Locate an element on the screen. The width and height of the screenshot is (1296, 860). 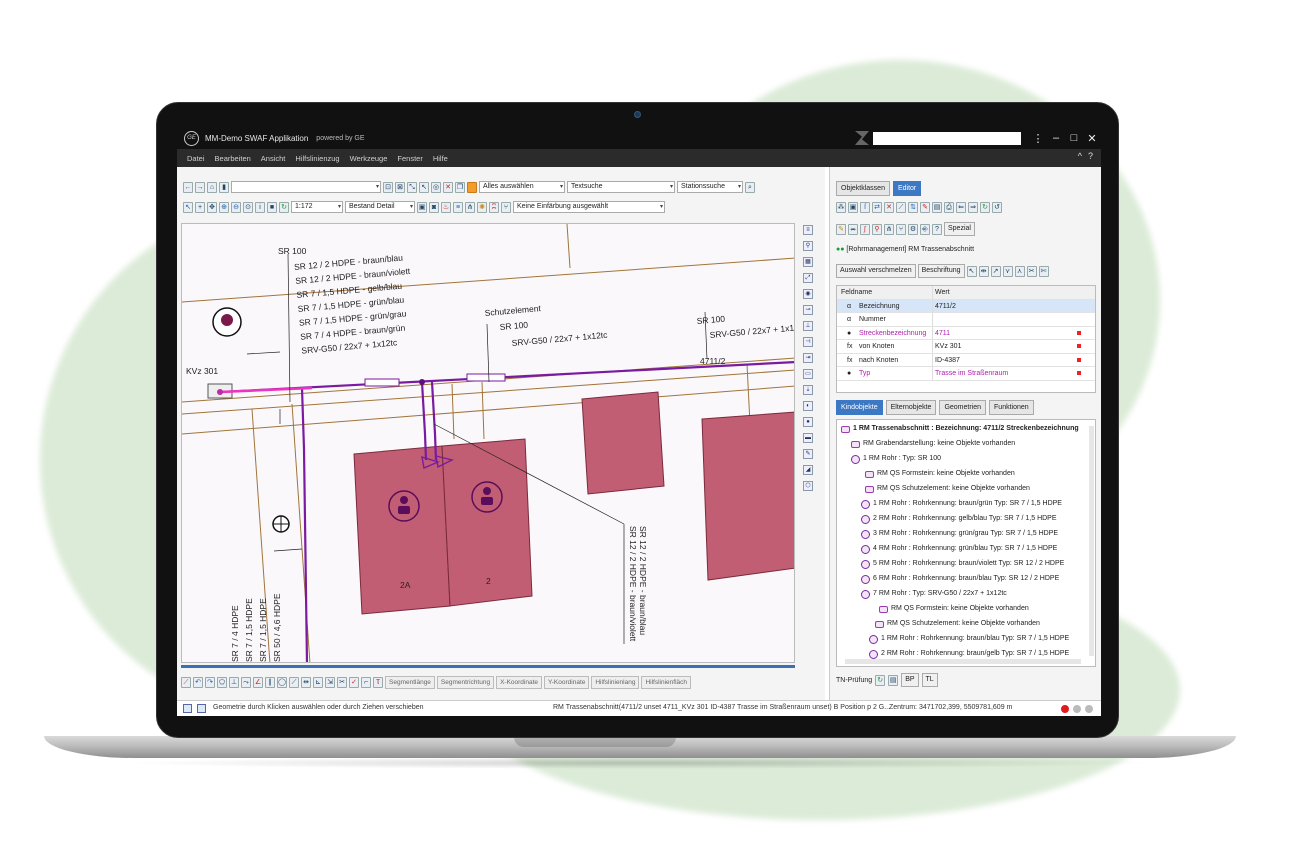
branch-icon: ⑂ is located at coordinates (506, 207).